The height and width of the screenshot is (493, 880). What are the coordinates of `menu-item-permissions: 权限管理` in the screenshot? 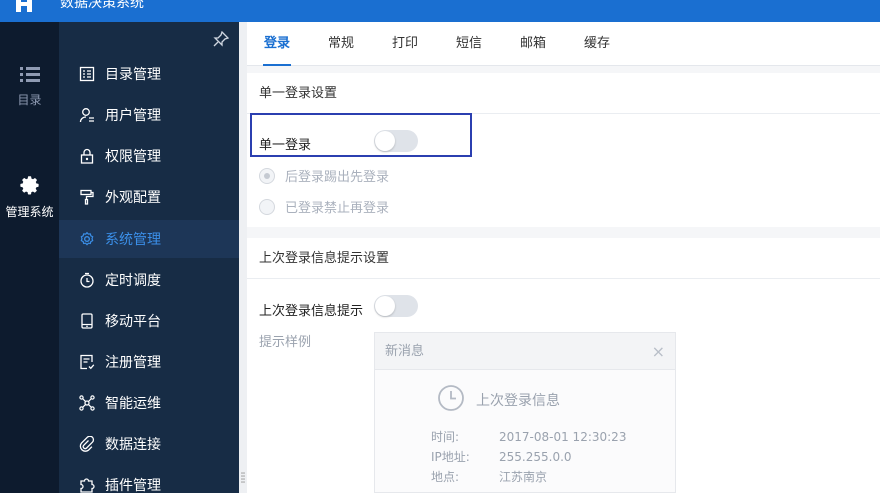 It's located at (149, 156).